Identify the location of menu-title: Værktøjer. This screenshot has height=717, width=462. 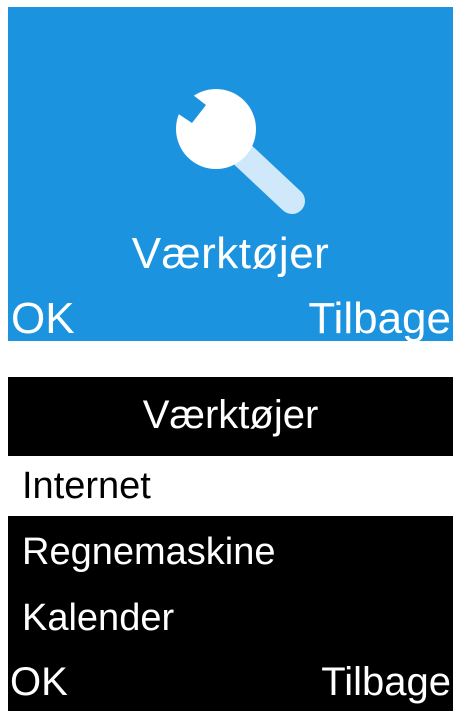
(230, 415).